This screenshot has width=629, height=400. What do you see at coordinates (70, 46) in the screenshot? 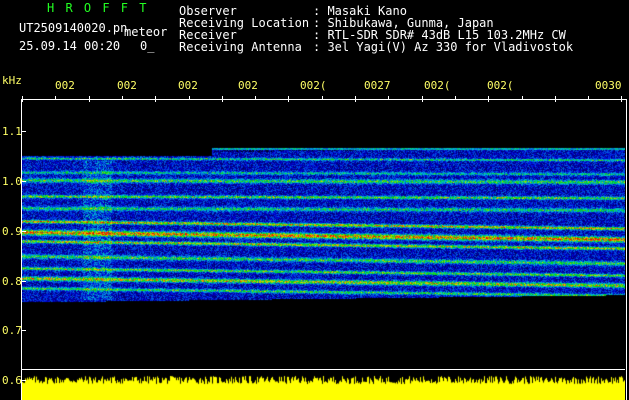
I see `timestamp: 25.09.14 00:20` at bounding box center [70, 46].